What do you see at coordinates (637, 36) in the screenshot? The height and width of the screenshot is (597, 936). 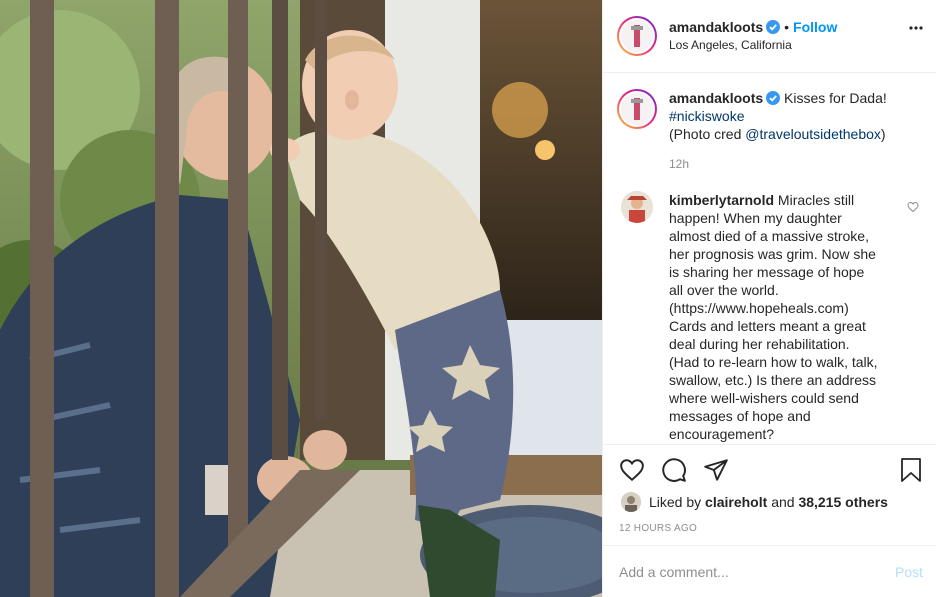 I see `author-avatar` at bounding box center [637, 36].